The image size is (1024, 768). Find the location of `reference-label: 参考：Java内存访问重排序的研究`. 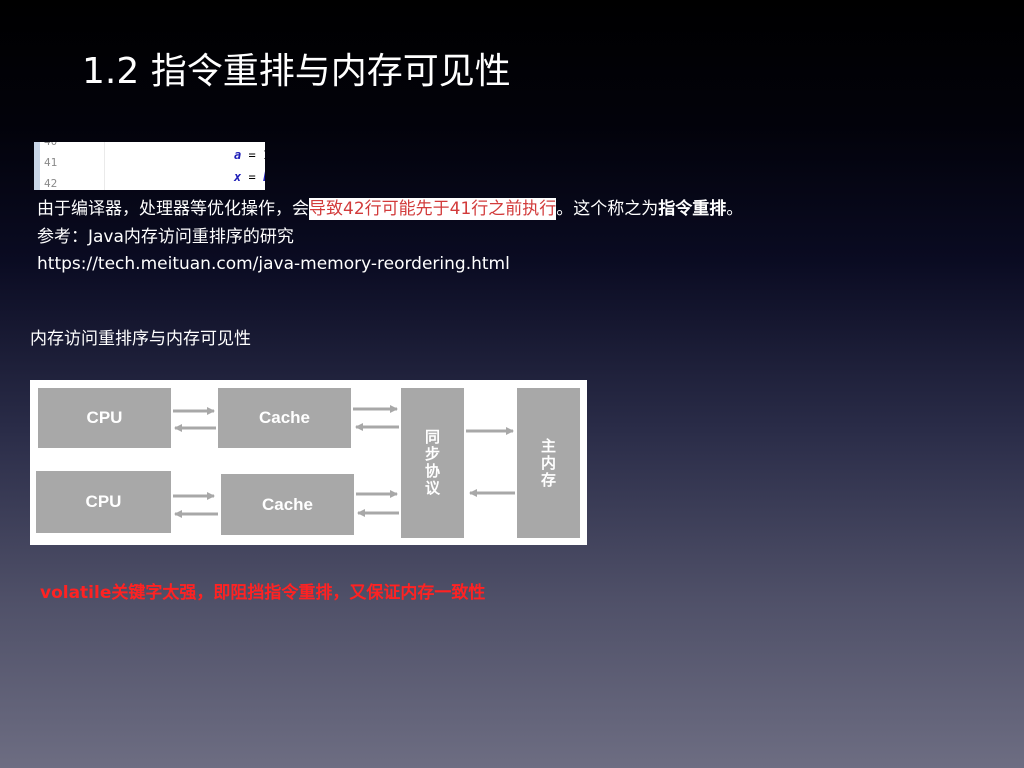

reference-label: 参考：Java内存访问重排序的研究 is located at coordinates (165, 237).